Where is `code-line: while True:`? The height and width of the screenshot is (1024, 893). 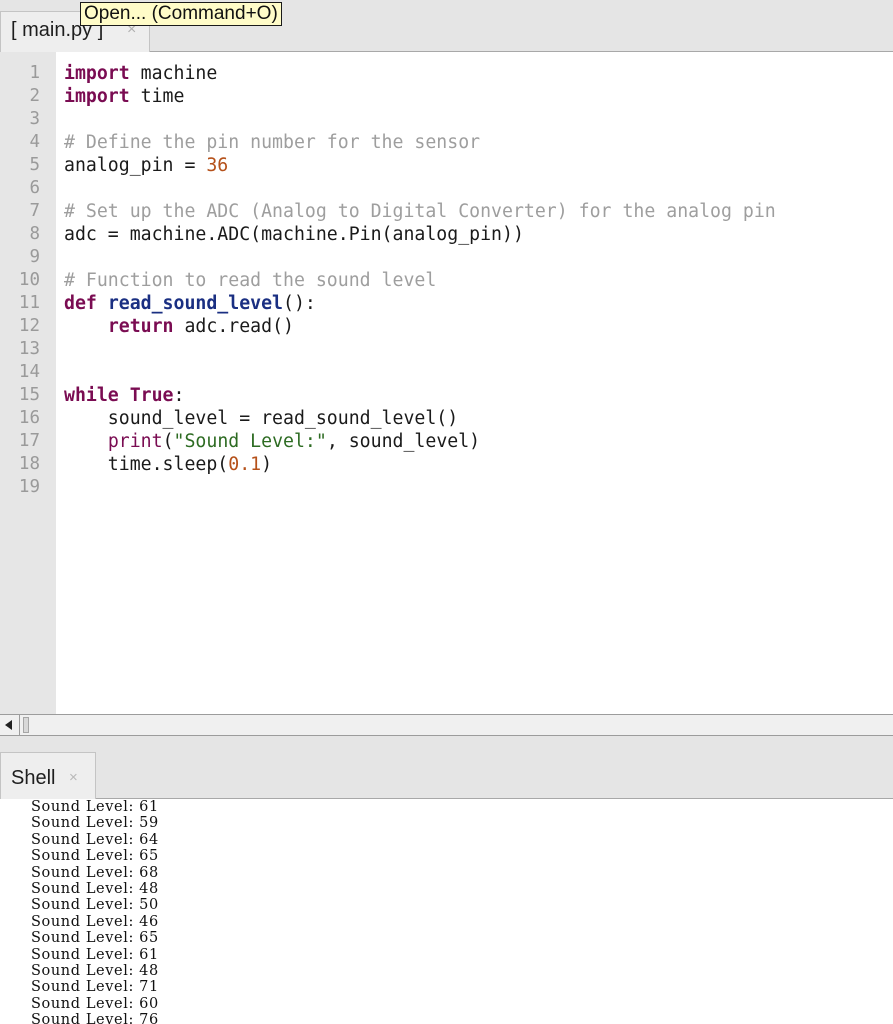 code-line: while True: is located at coordinates (124, 395).